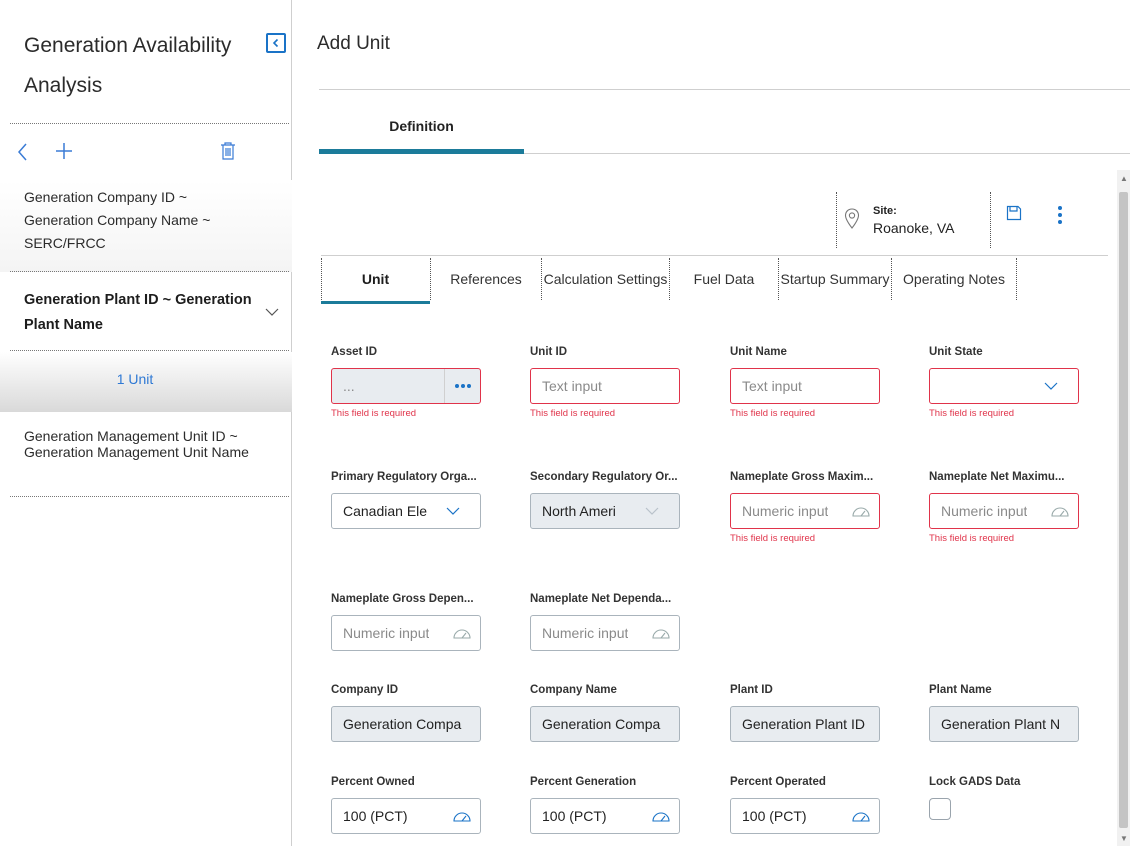 The width and height of the screenshot is (1130, 846). I want to click on field-value: Generation Plant ID, so click(803, 724).